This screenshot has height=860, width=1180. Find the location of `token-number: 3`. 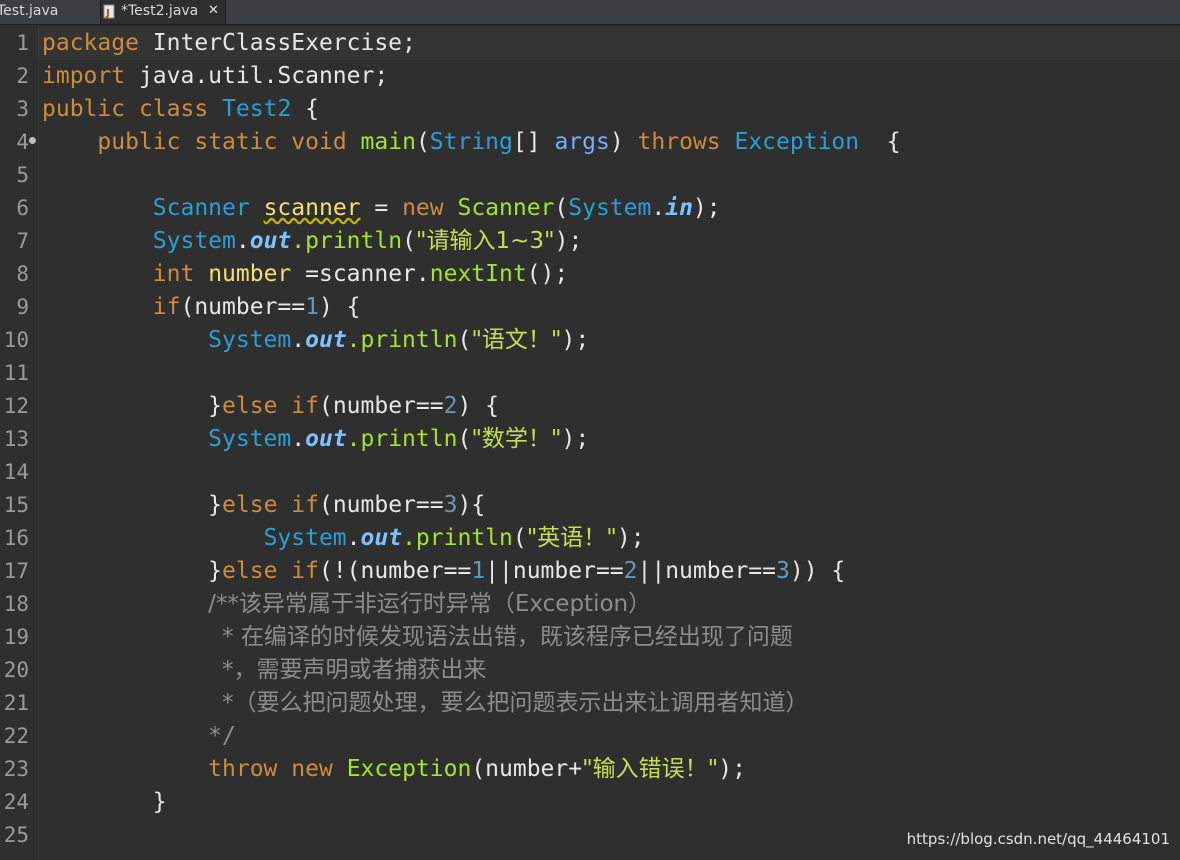

token-number: 3 is located at coordinates (450, 505).